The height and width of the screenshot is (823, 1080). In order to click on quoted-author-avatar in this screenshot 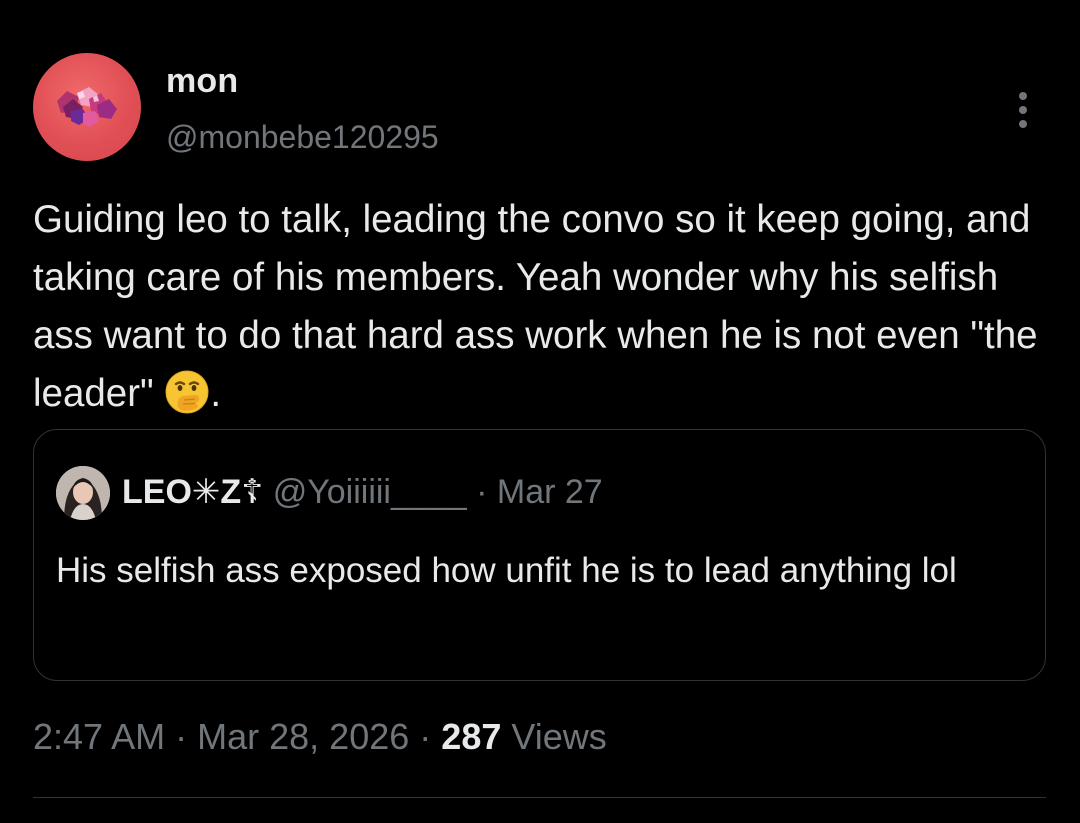, I will do `click(83, 493)`.